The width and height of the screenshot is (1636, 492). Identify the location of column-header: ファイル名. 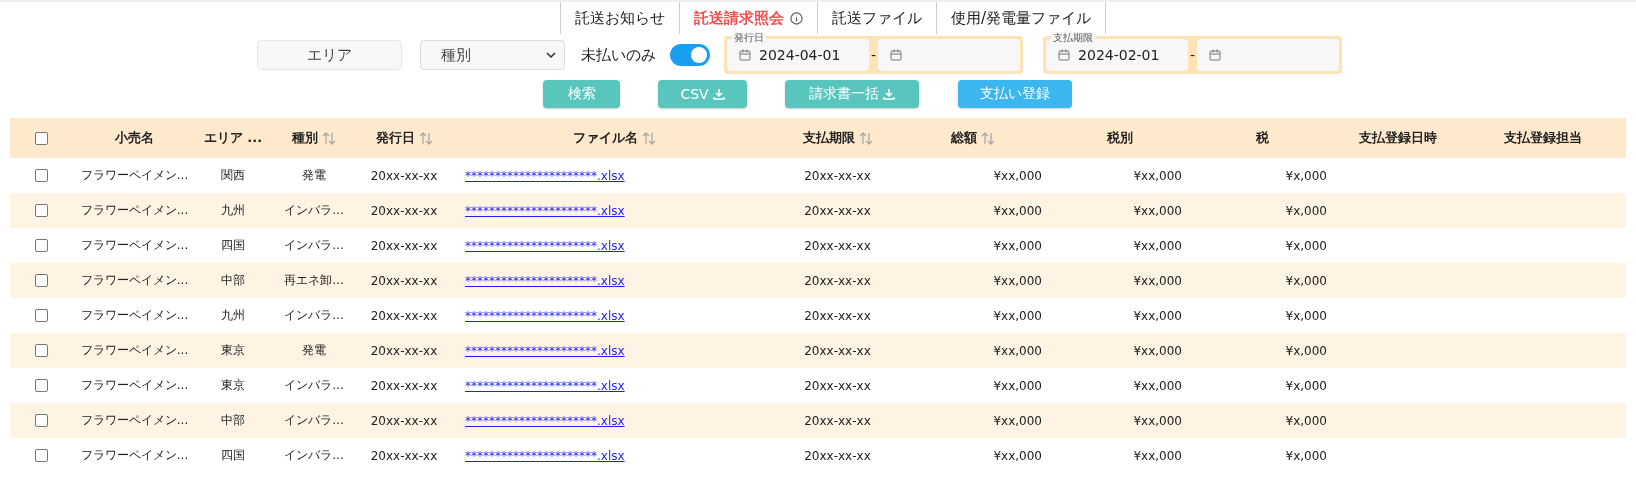
(614, 138).